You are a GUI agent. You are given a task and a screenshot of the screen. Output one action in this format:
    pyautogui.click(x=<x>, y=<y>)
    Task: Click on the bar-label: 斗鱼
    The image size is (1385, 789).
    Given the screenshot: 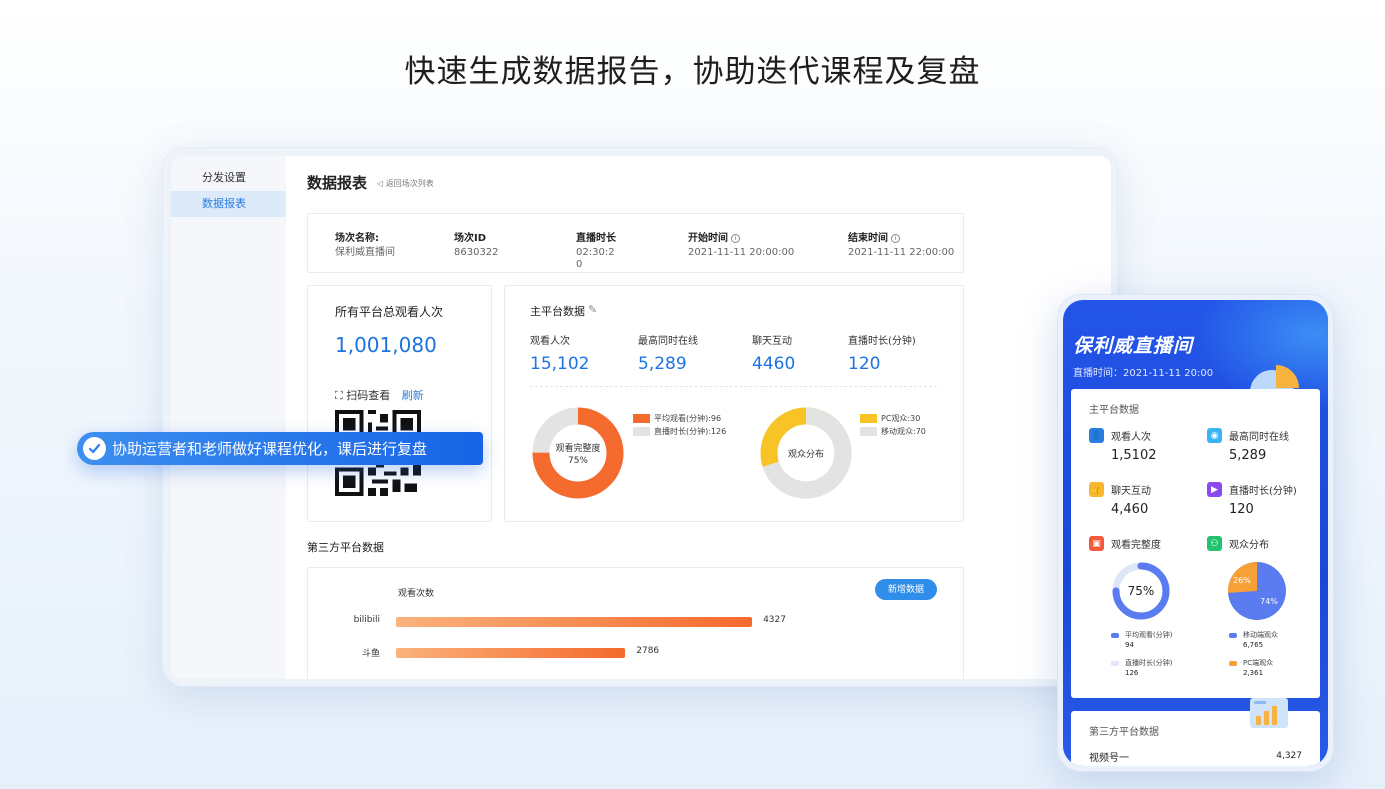 What is the action you would take?
    pyautogui.click(x=370, y=654)
    